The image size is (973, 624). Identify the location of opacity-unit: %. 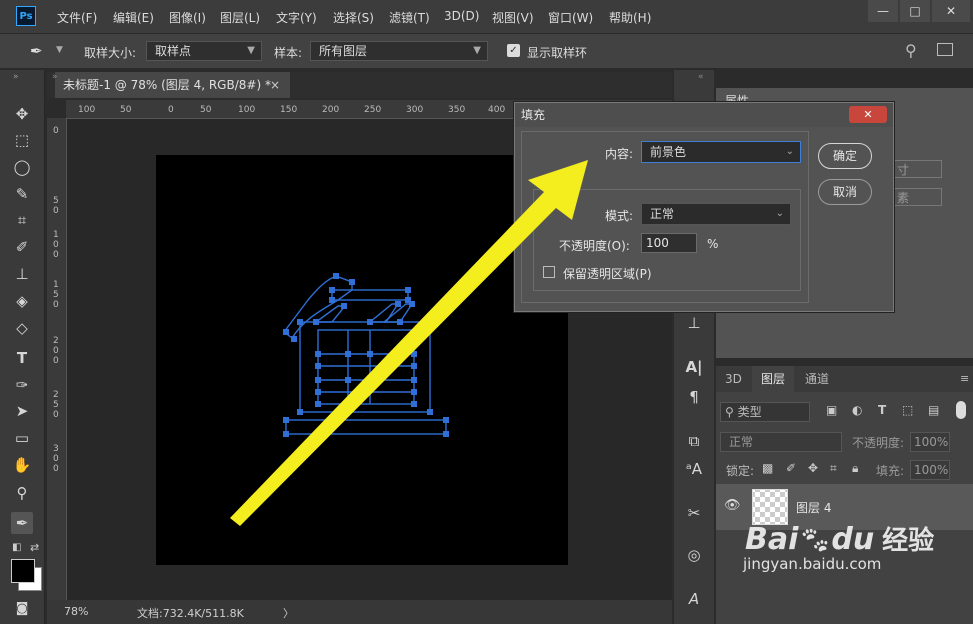
(713, 244).